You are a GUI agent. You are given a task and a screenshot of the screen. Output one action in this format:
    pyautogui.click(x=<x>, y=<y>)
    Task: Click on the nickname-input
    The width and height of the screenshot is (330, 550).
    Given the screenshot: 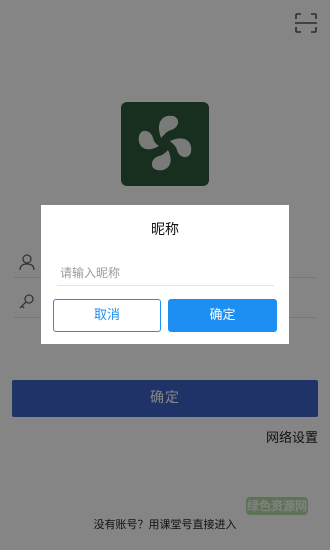 What is the action you would take?
    pyautogui.click(x=165, y=273)
    